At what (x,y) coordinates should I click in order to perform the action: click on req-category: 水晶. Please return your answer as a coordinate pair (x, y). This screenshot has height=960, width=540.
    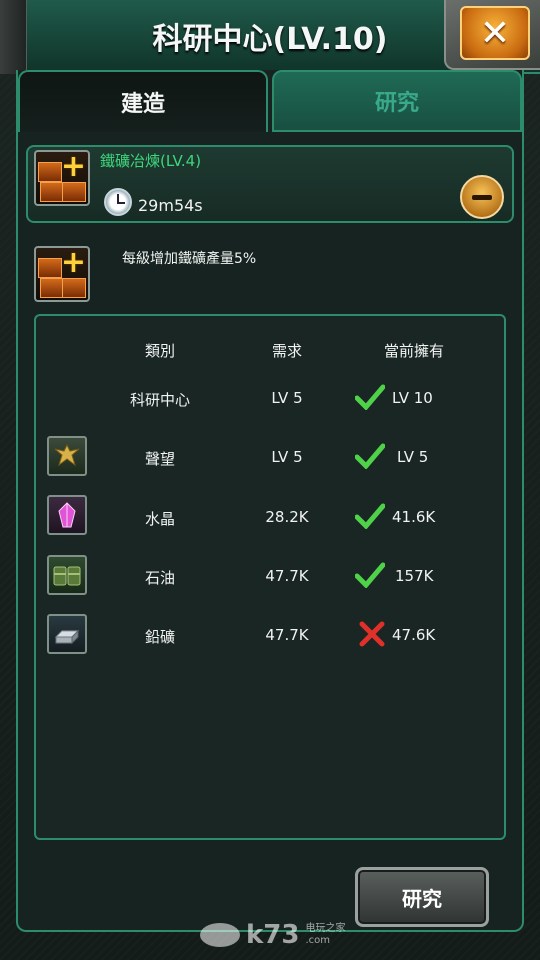
    Looking at the image, I should click on (159, 519).